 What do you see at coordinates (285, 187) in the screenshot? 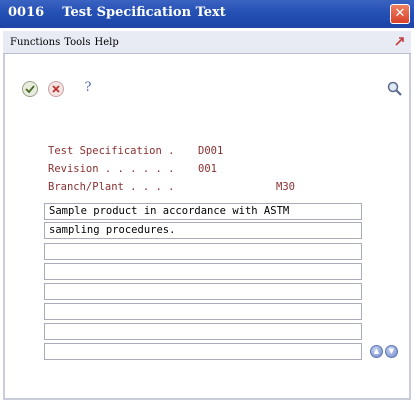
I see `branch-plant-value: M30` at bounding box center [285, 187].